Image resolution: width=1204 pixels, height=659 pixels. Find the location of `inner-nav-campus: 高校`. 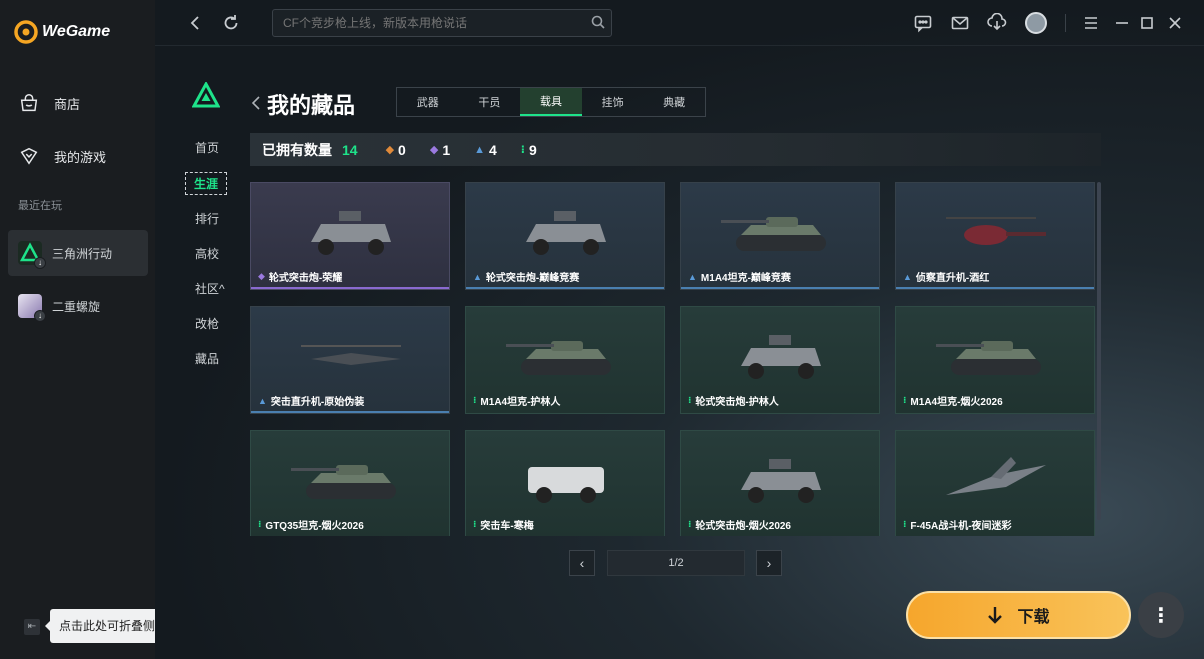

inner-nav-campus: 高校 is located at coordinates (207, 253).